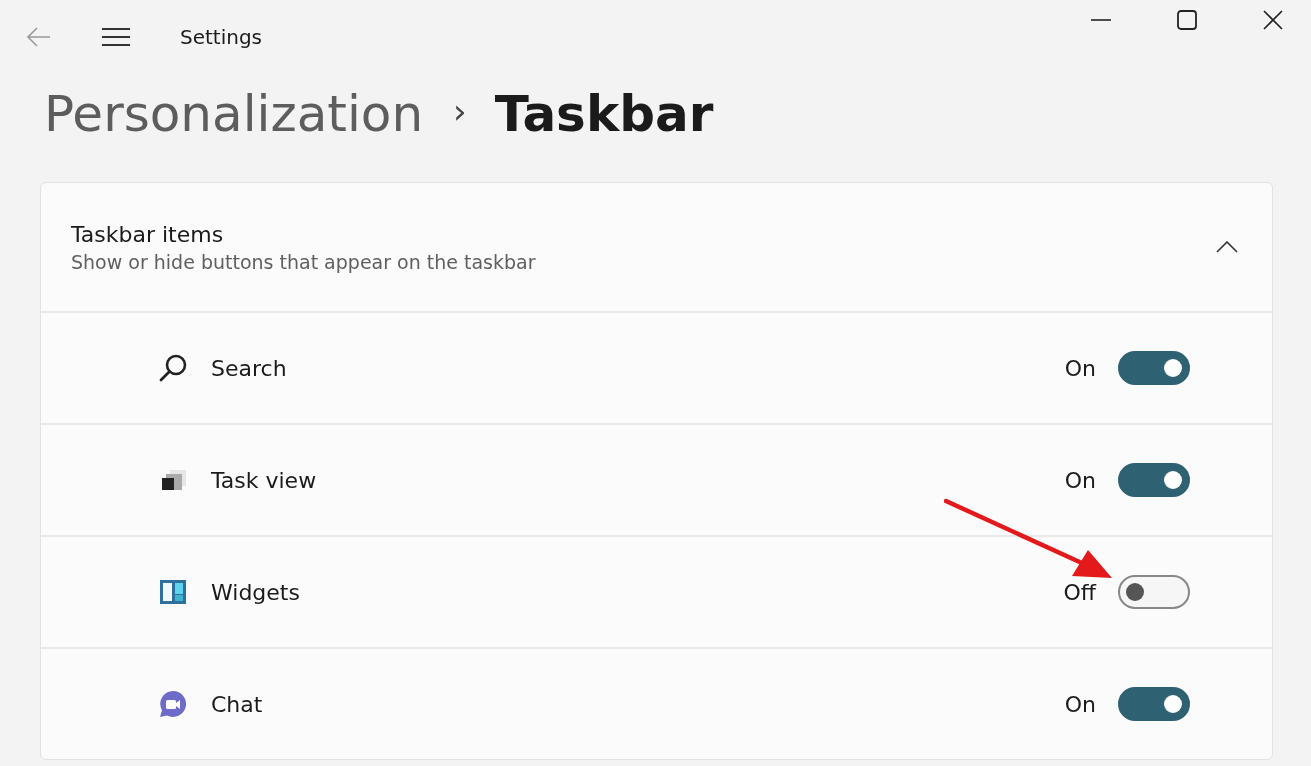 Image resolution: width=1311 pixels, height=766 pixels. What do you see at coordinates (304, 261) in the screenshot?
I see `section-subtitle: Show or hide buttons that appear on the taskbar` at bounding box center [304, 261].